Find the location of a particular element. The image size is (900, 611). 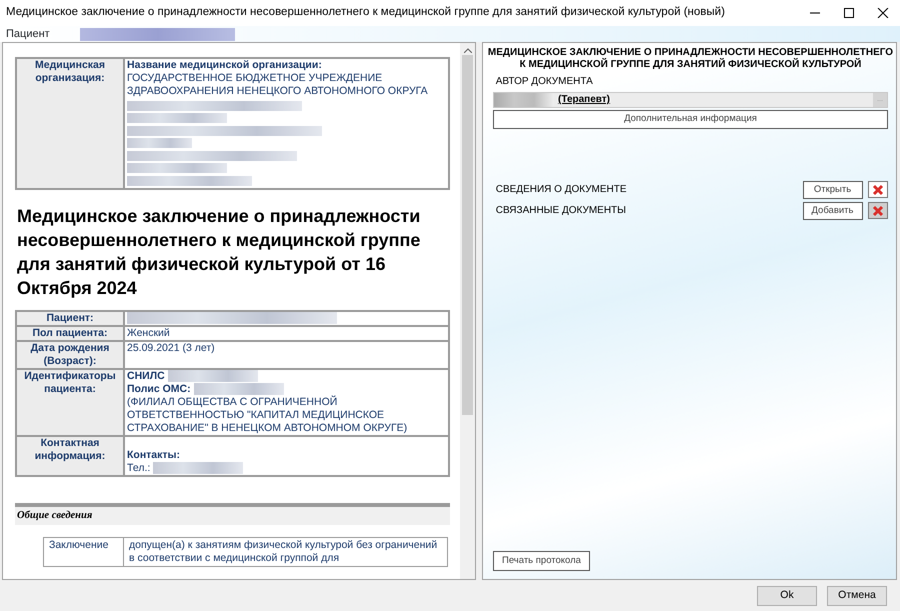

row-label: Дата рождения (Возраст): is located at coordinates (70, 355).